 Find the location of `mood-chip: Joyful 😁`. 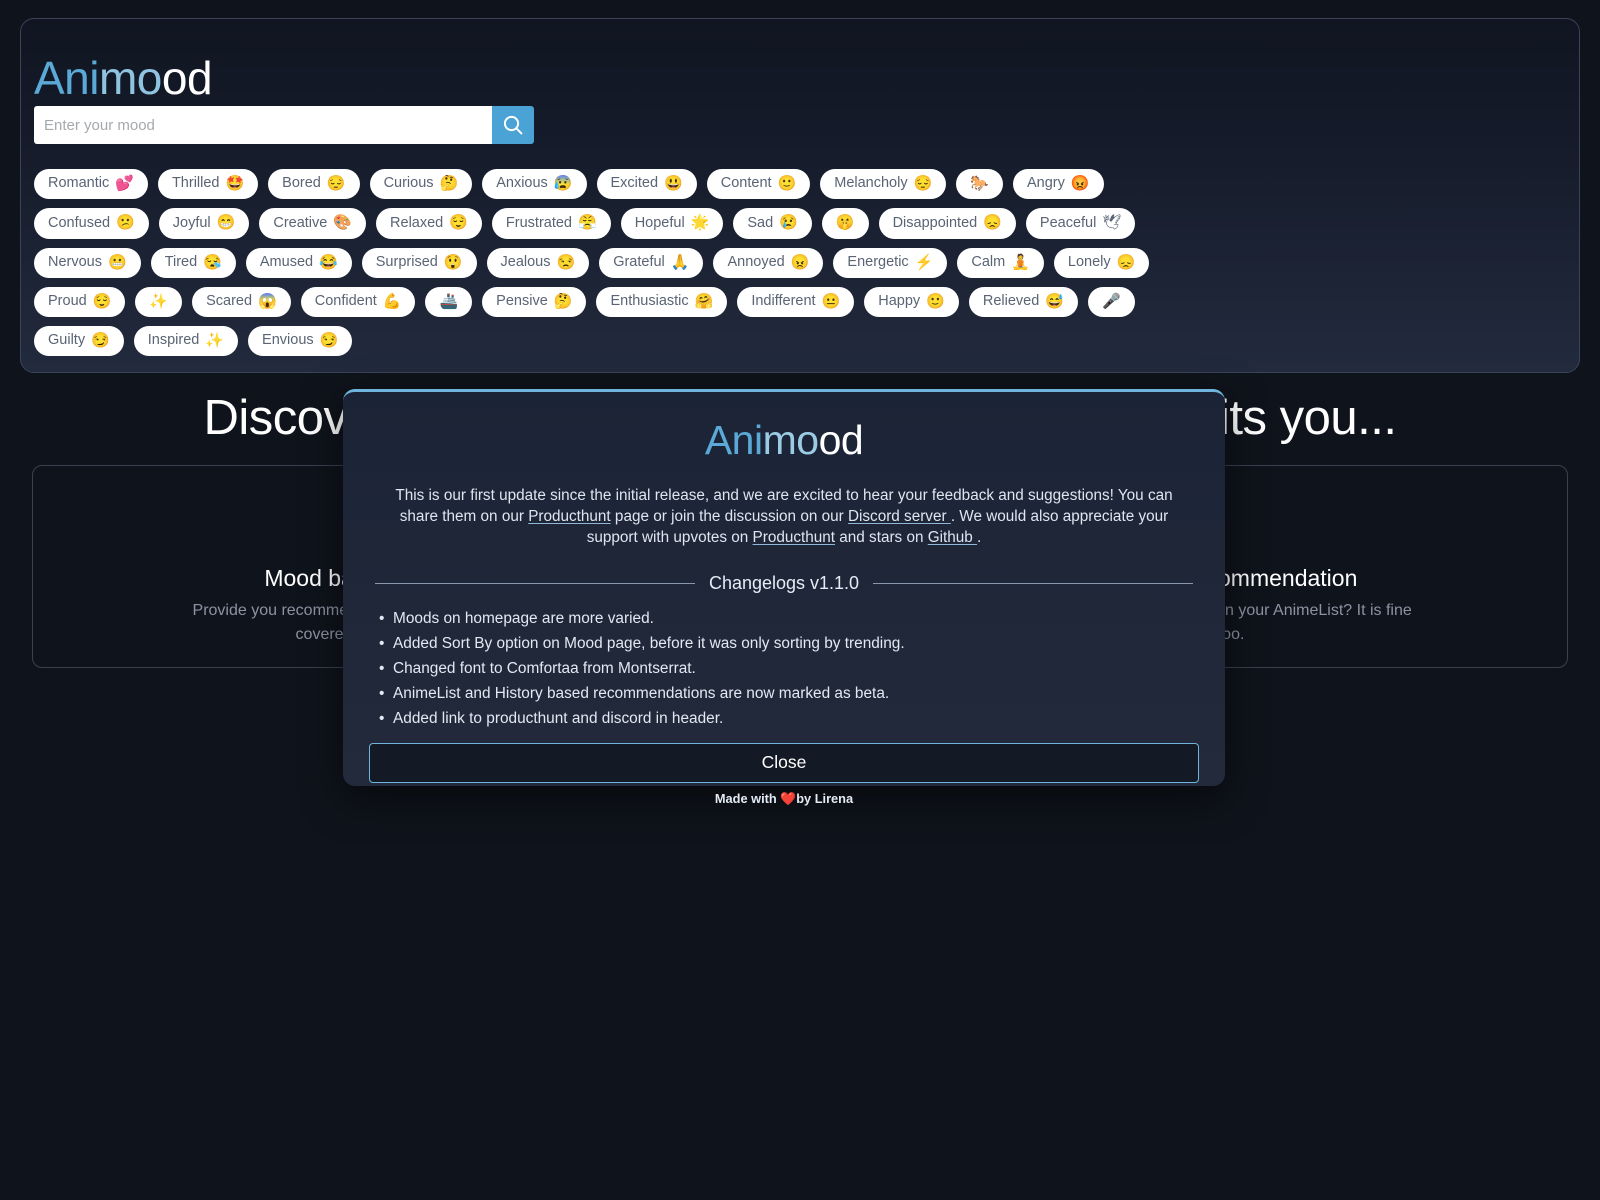

mood-chip: Joyful 😁 is located at coordinates (204, 223).